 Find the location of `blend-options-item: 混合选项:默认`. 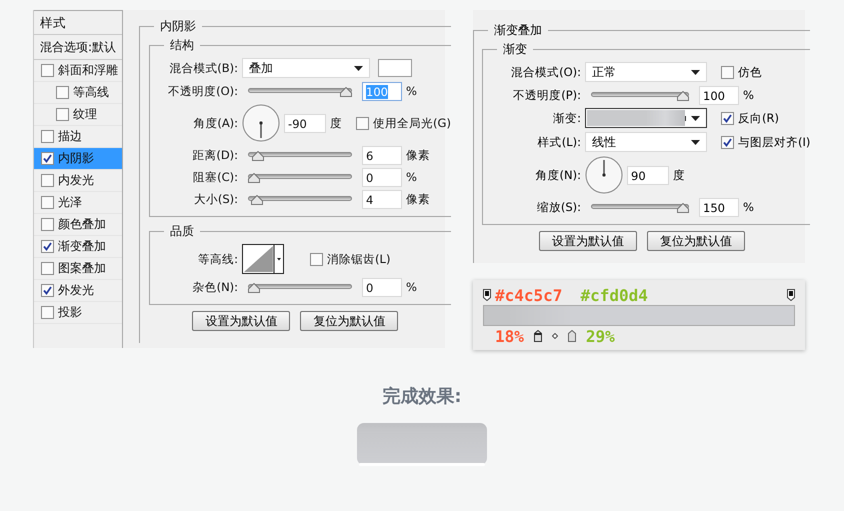

blend-options-item: 混合选项:默认 is located at coordinates (78, 47).